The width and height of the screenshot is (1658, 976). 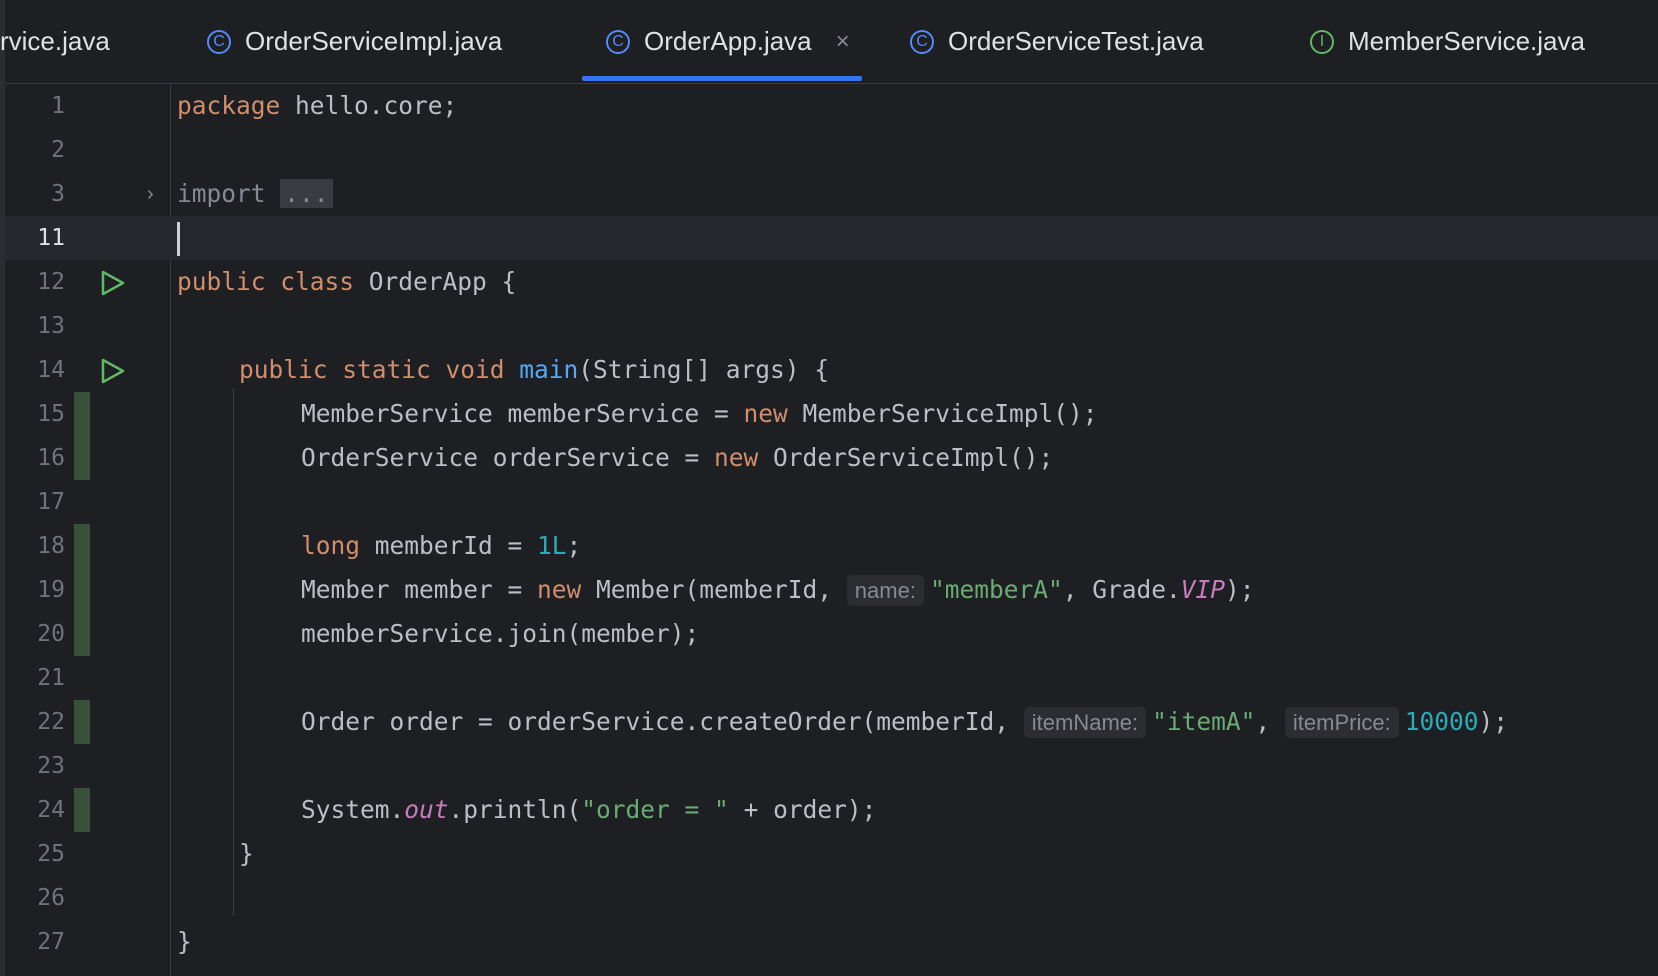 What do you see at coordinates (1322, 41) in the screenshot?
I see `interface-icon: I` at bounding box center [1322, 41].